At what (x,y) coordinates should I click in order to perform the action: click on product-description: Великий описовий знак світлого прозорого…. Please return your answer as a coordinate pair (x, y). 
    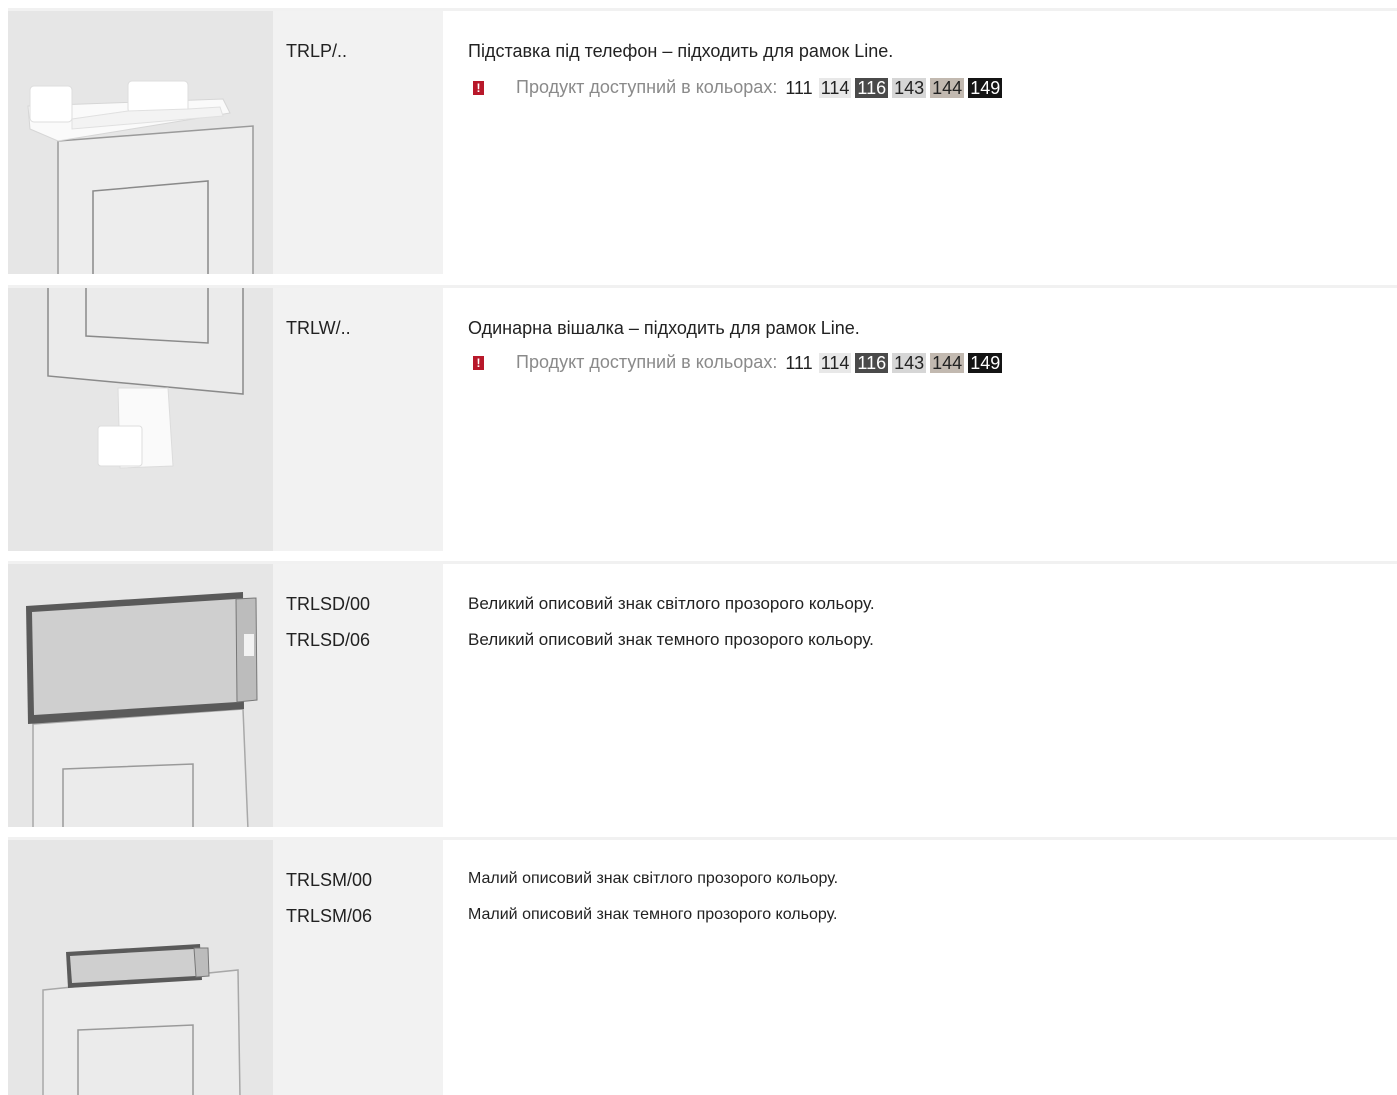
    Looking at the image, I should click on (671, 603).